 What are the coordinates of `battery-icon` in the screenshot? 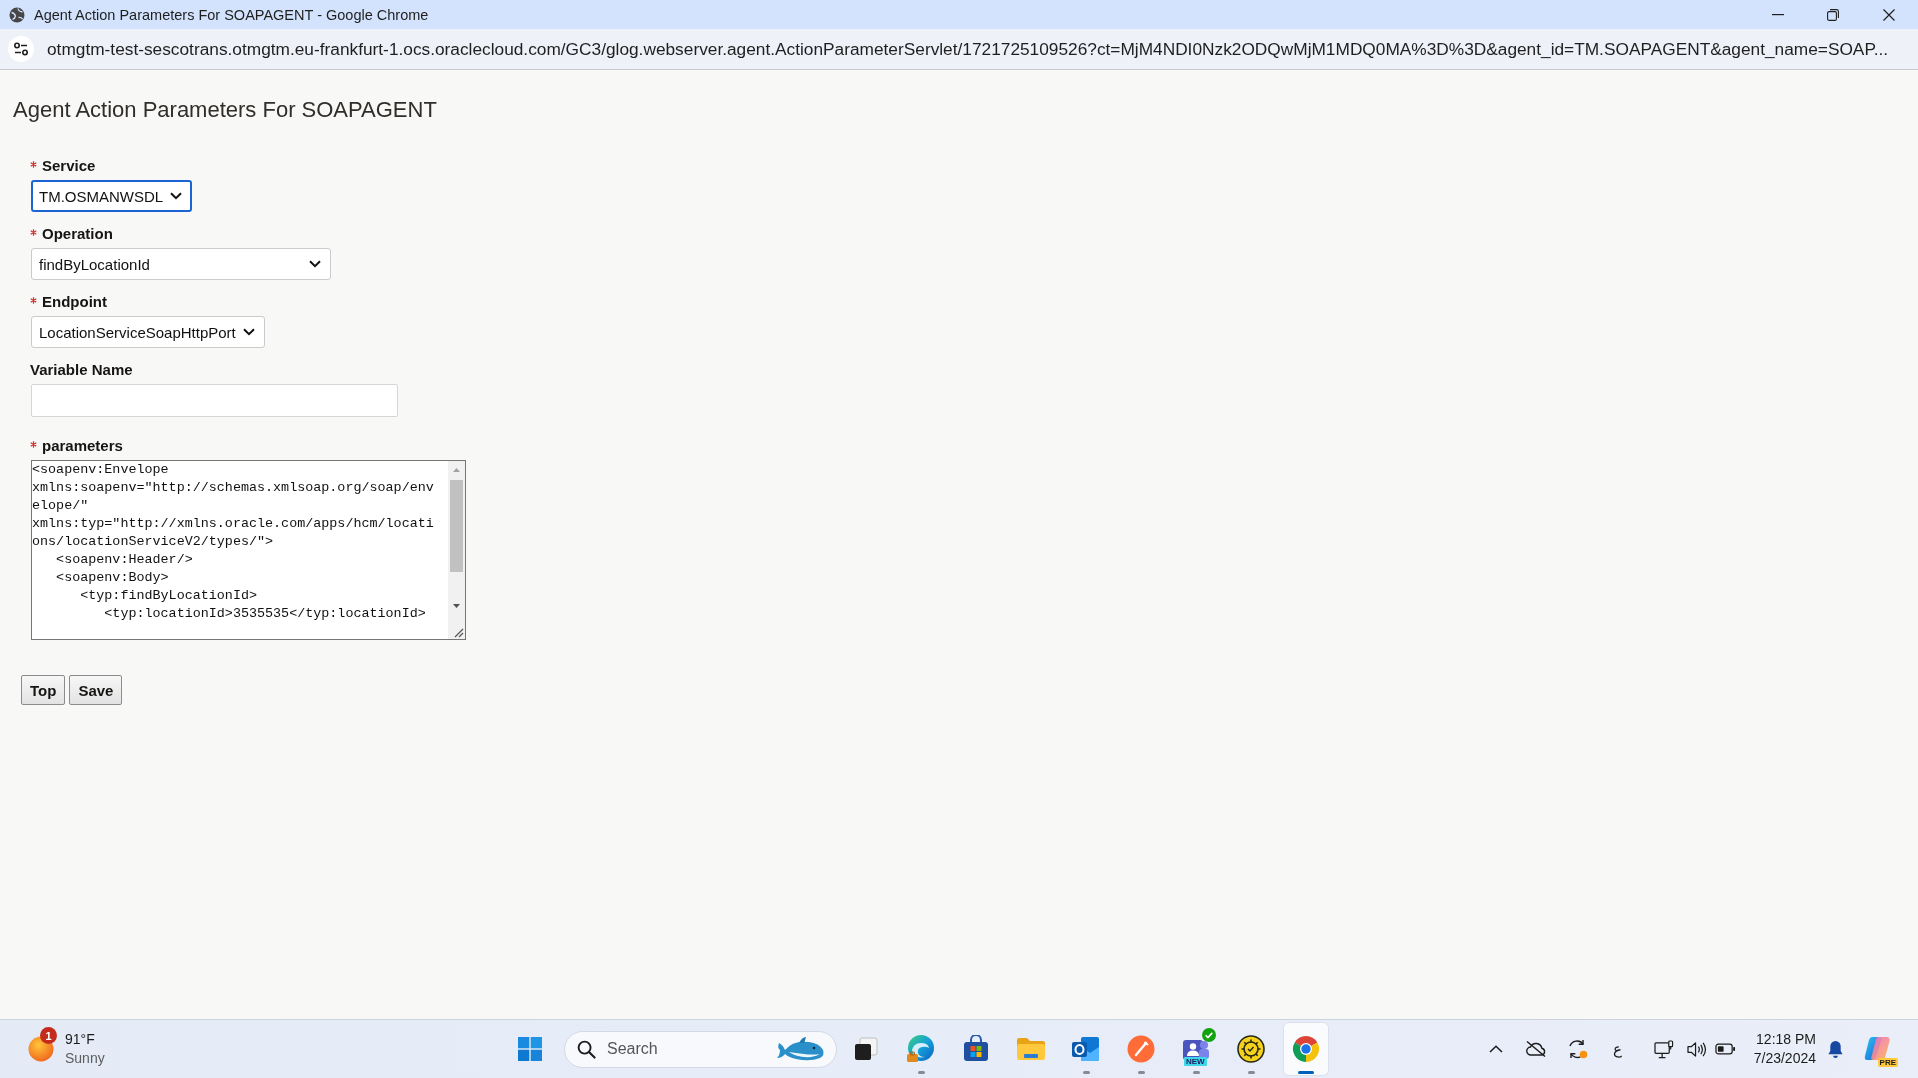 It's located at (1725, 1049).